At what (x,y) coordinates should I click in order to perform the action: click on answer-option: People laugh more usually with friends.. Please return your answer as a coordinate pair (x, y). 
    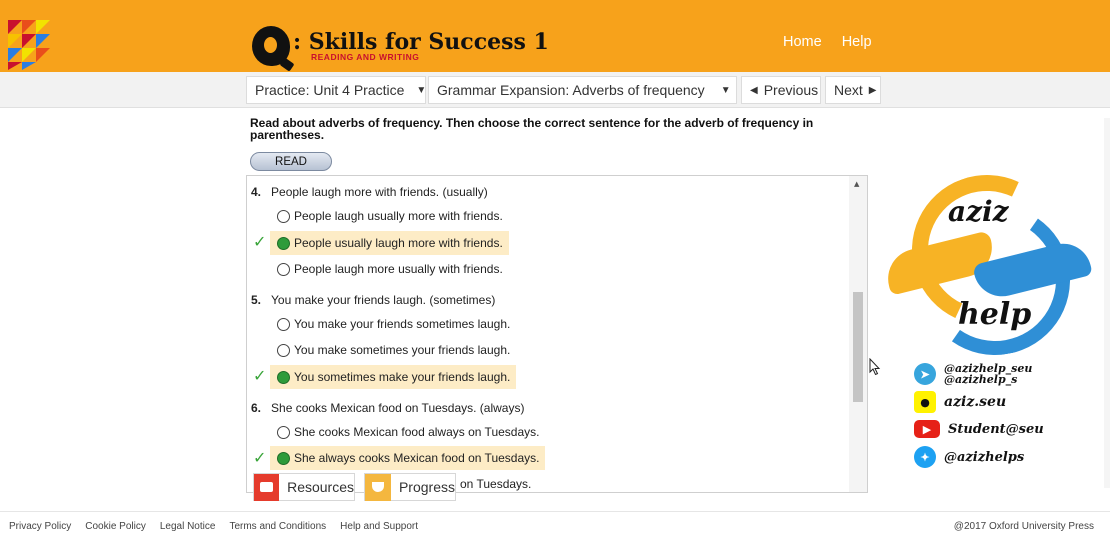
    Looking at the image, I should click on (389, 269).